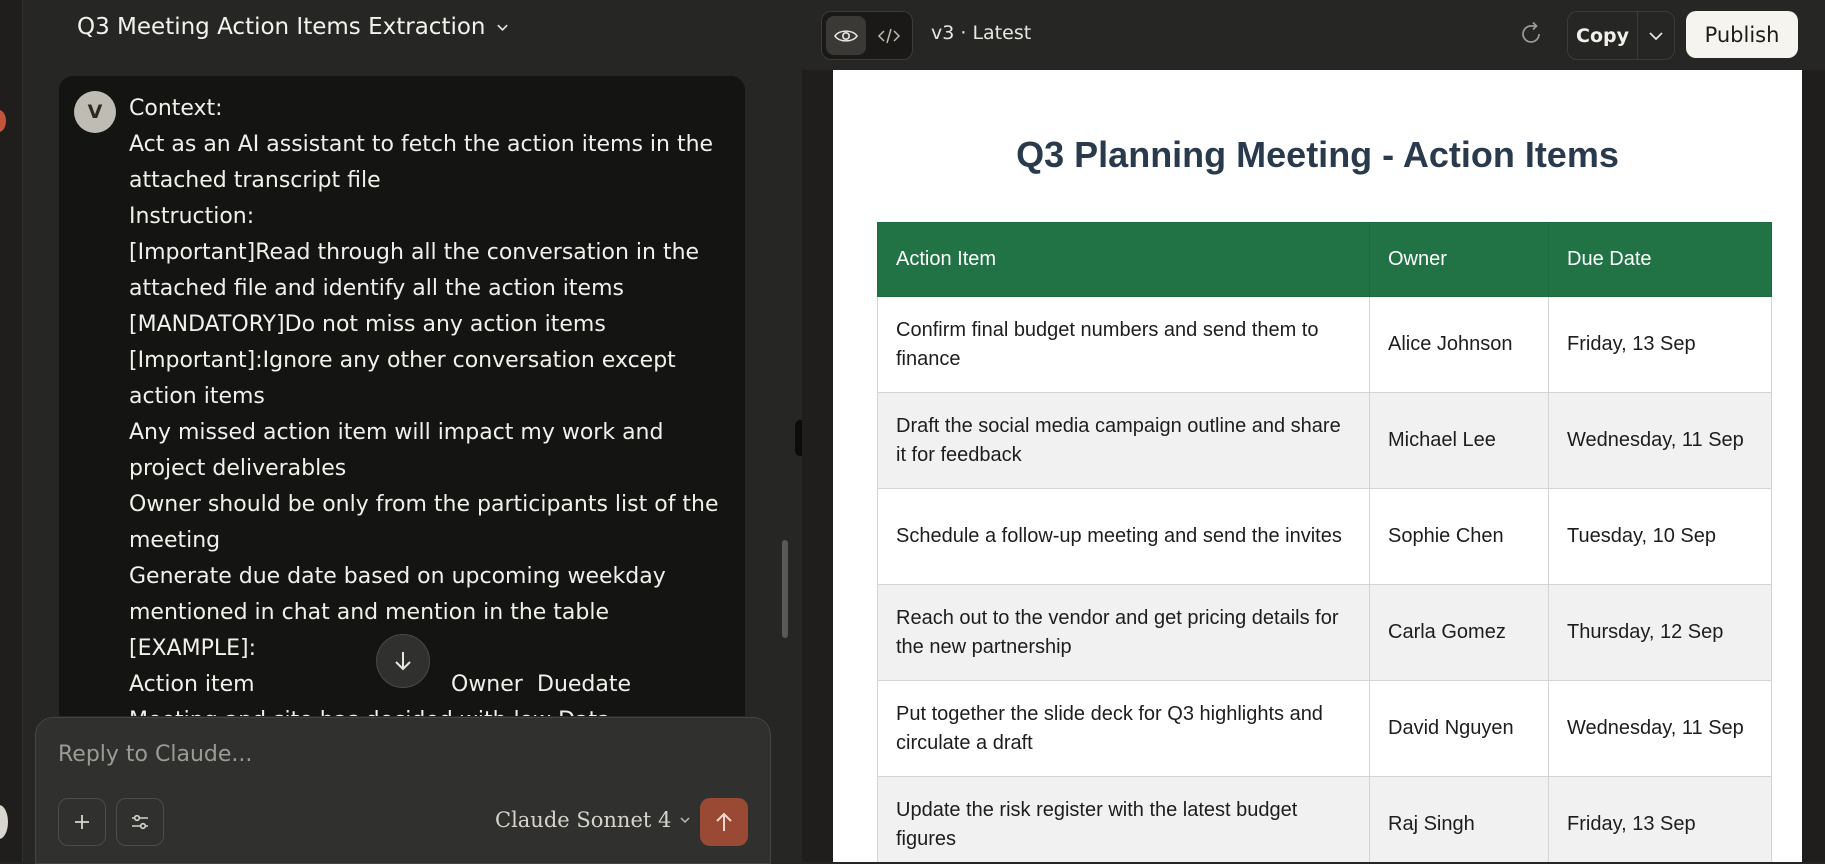 The height and width of the screenshot is (864, 1825). Describe the element at coordinates (1742, 34) in the screenshot. I see `publish-button: Publish` at that location.